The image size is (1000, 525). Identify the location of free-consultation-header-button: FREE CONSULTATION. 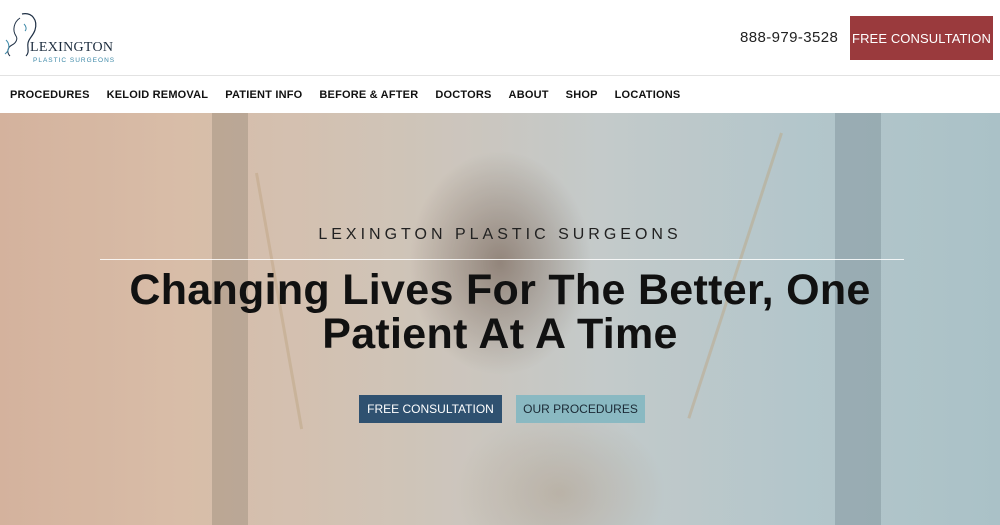
(921, 38).